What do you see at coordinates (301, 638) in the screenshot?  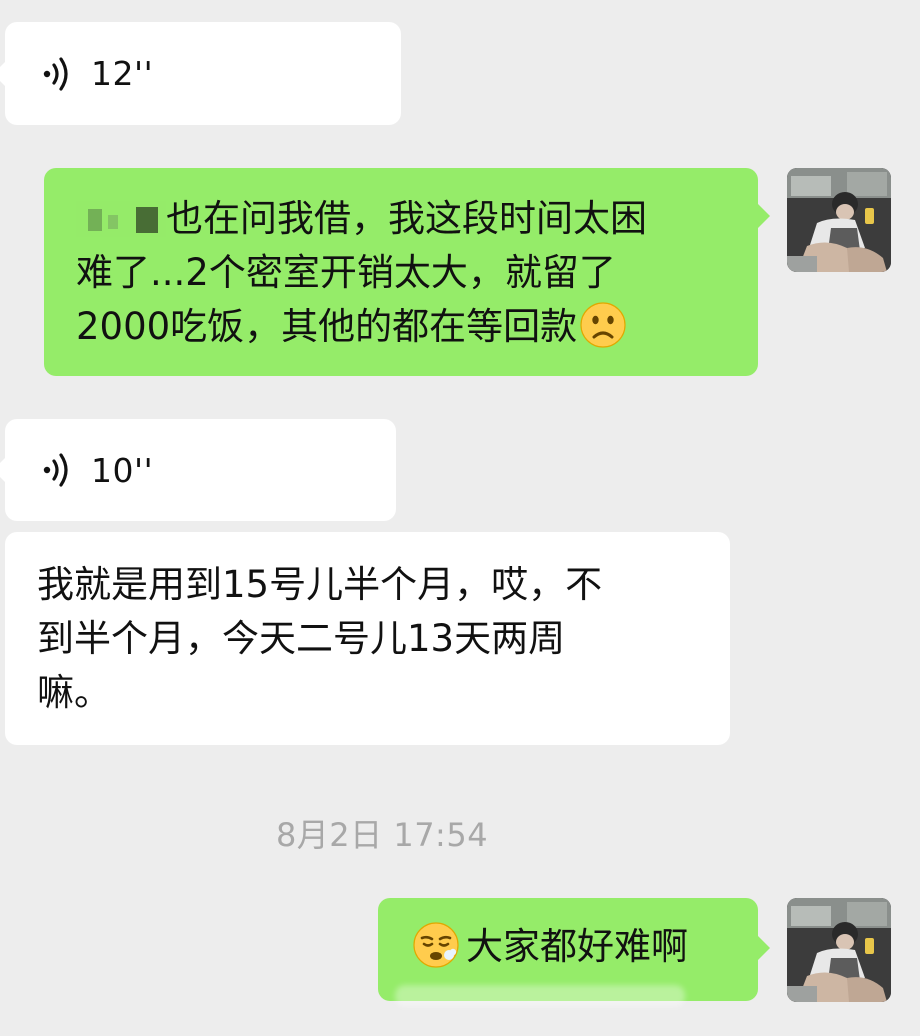 I see `message-line: 到半个月，今天二号儿13天两周` at bounding box center [301, 638].